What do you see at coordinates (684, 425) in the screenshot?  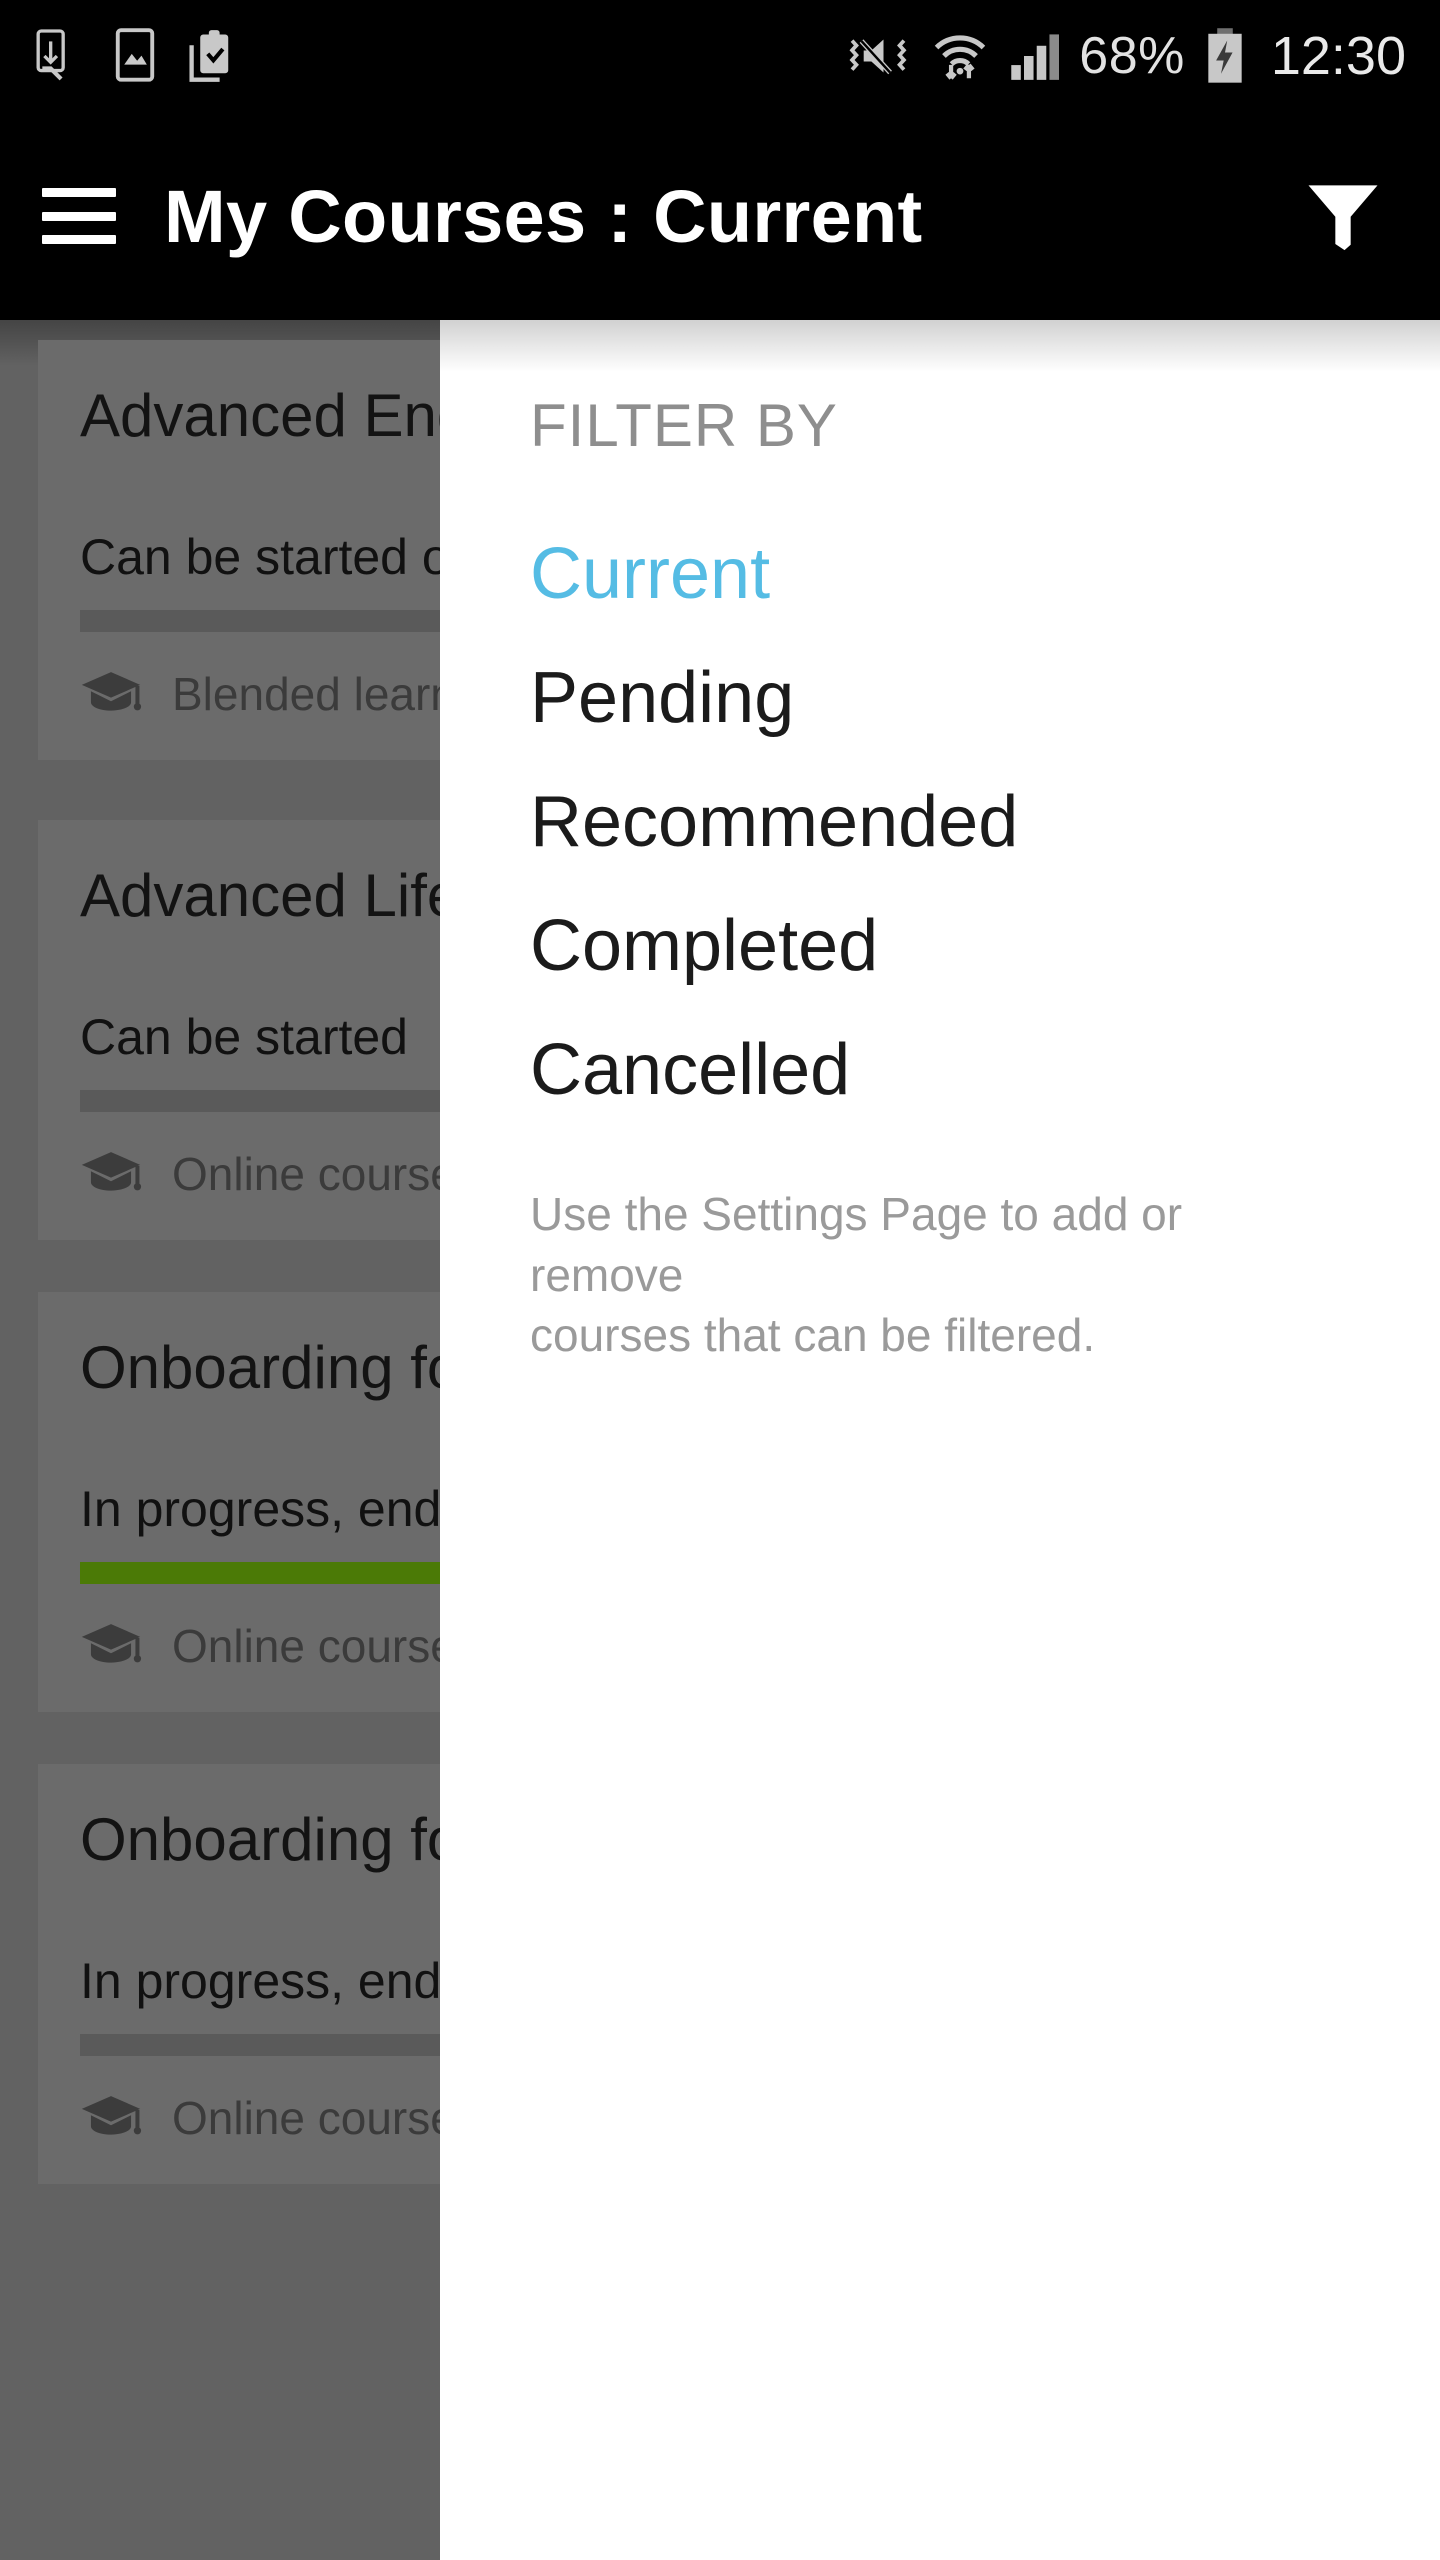 I see `filter-by-heading: FILTER BY` at bounding box center [684, 425].